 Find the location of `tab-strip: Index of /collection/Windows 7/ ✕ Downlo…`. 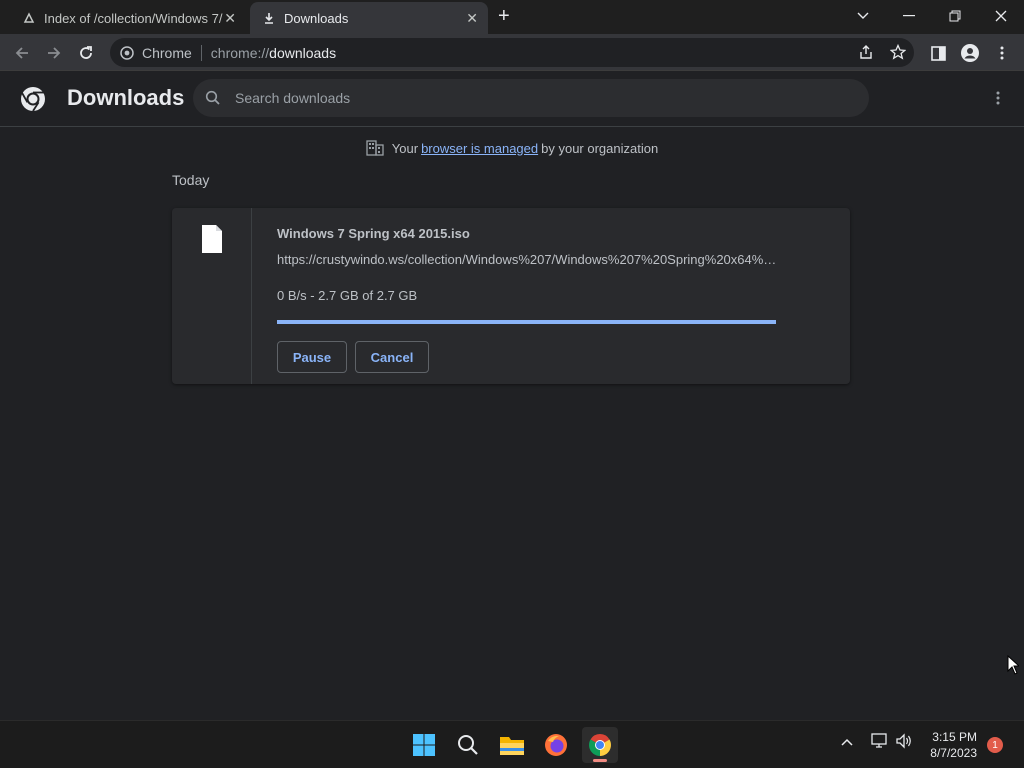

tab-strip: Index of /collection/Windows 7/ ✕ Downlo… is located at coordinates (512, 17).